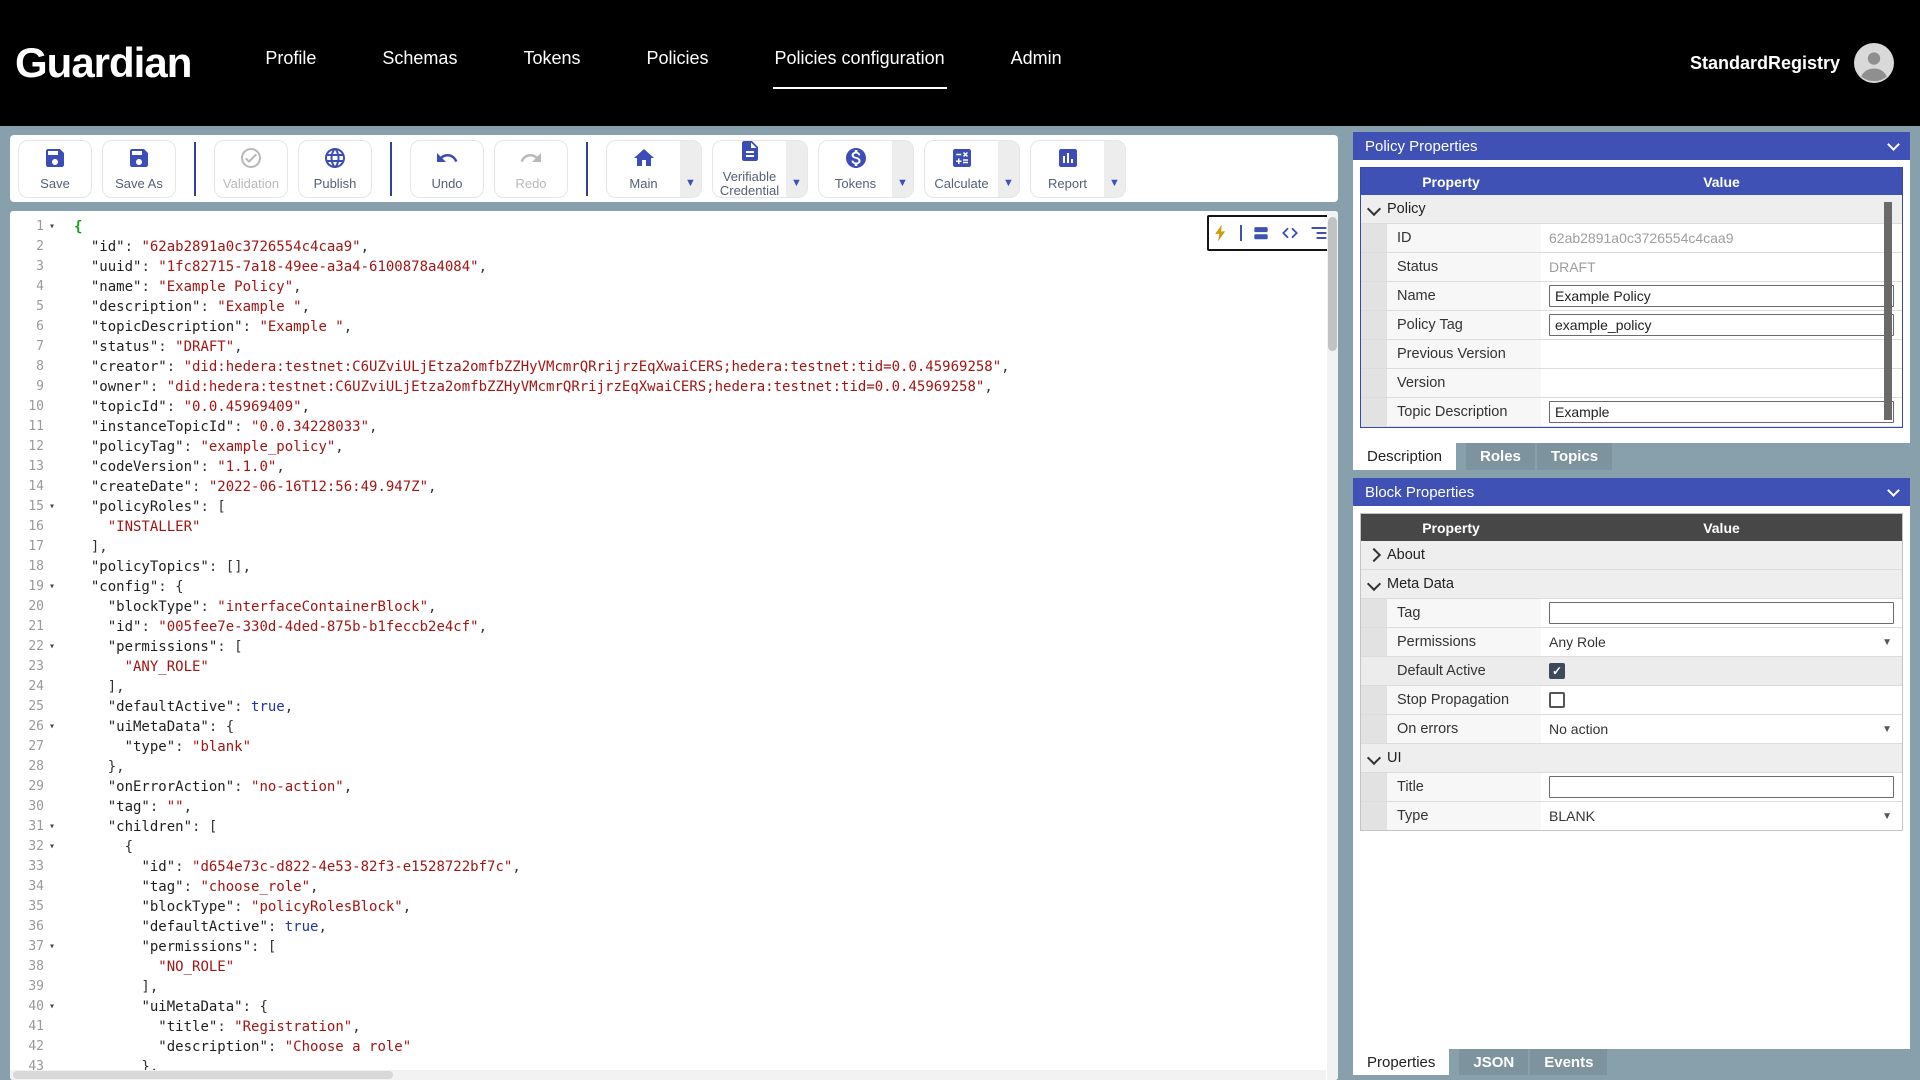 This screenshot has width=1920, height=1080. Describe the element at coordinates (749, 168) in the screenshot. I see `verifiable-credential-button: Verifiable Credential` at that location.